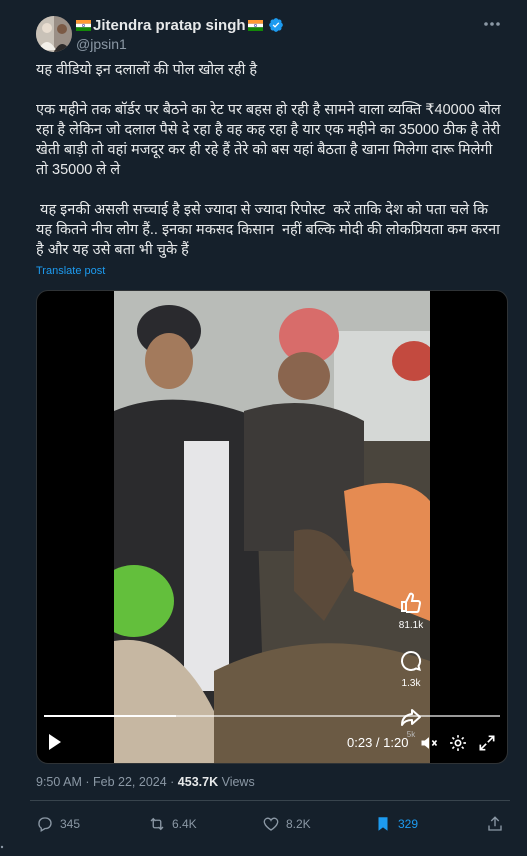  Describe the element at coordinates (429, 743) in the screenshot. I see `volume-muted-icon` at that location.